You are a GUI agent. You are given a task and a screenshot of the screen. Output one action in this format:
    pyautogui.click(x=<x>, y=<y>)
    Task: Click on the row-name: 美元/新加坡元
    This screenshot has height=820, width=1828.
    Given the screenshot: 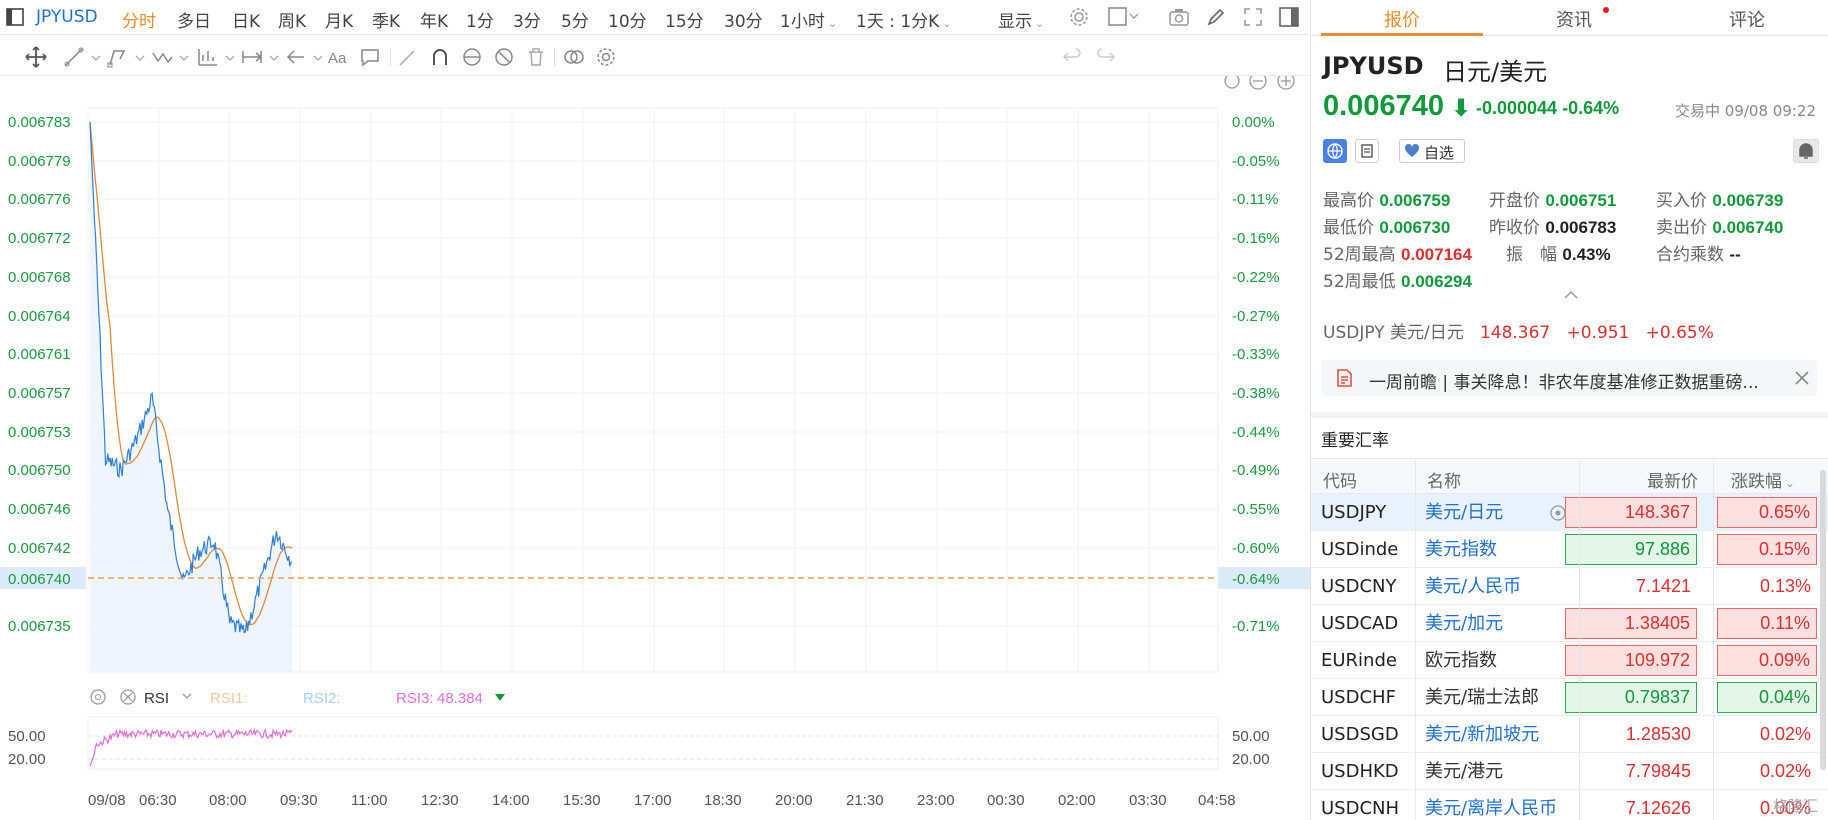 What is the action you would take?
    pyautogui.click(x=1495, y=734)
    